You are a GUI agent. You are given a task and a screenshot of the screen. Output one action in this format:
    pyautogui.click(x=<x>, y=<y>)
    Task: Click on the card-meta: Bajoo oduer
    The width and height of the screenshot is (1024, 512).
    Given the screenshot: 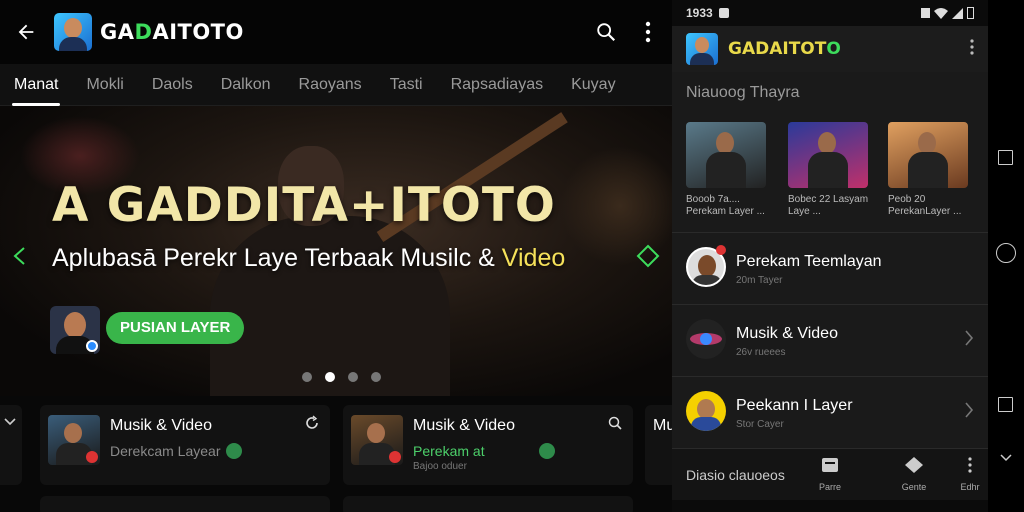 What is the action you would take?
    pyautogui.click(x=440, y=466)
    